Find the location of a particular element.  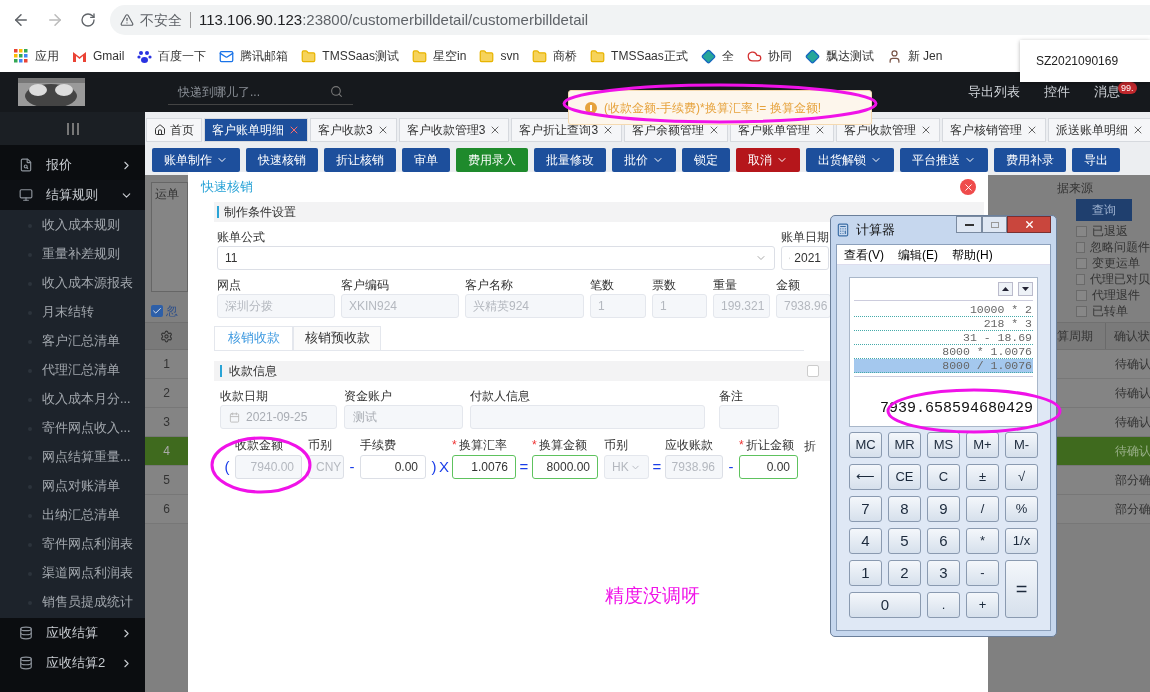

bookmark: 商桥 is located at coordinates (555, 56).